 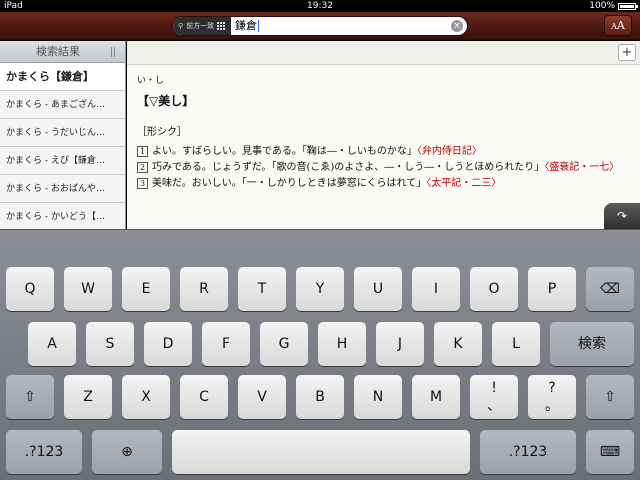 I want to click on page-curl-icon: ↷, so click(x=622, y=216).